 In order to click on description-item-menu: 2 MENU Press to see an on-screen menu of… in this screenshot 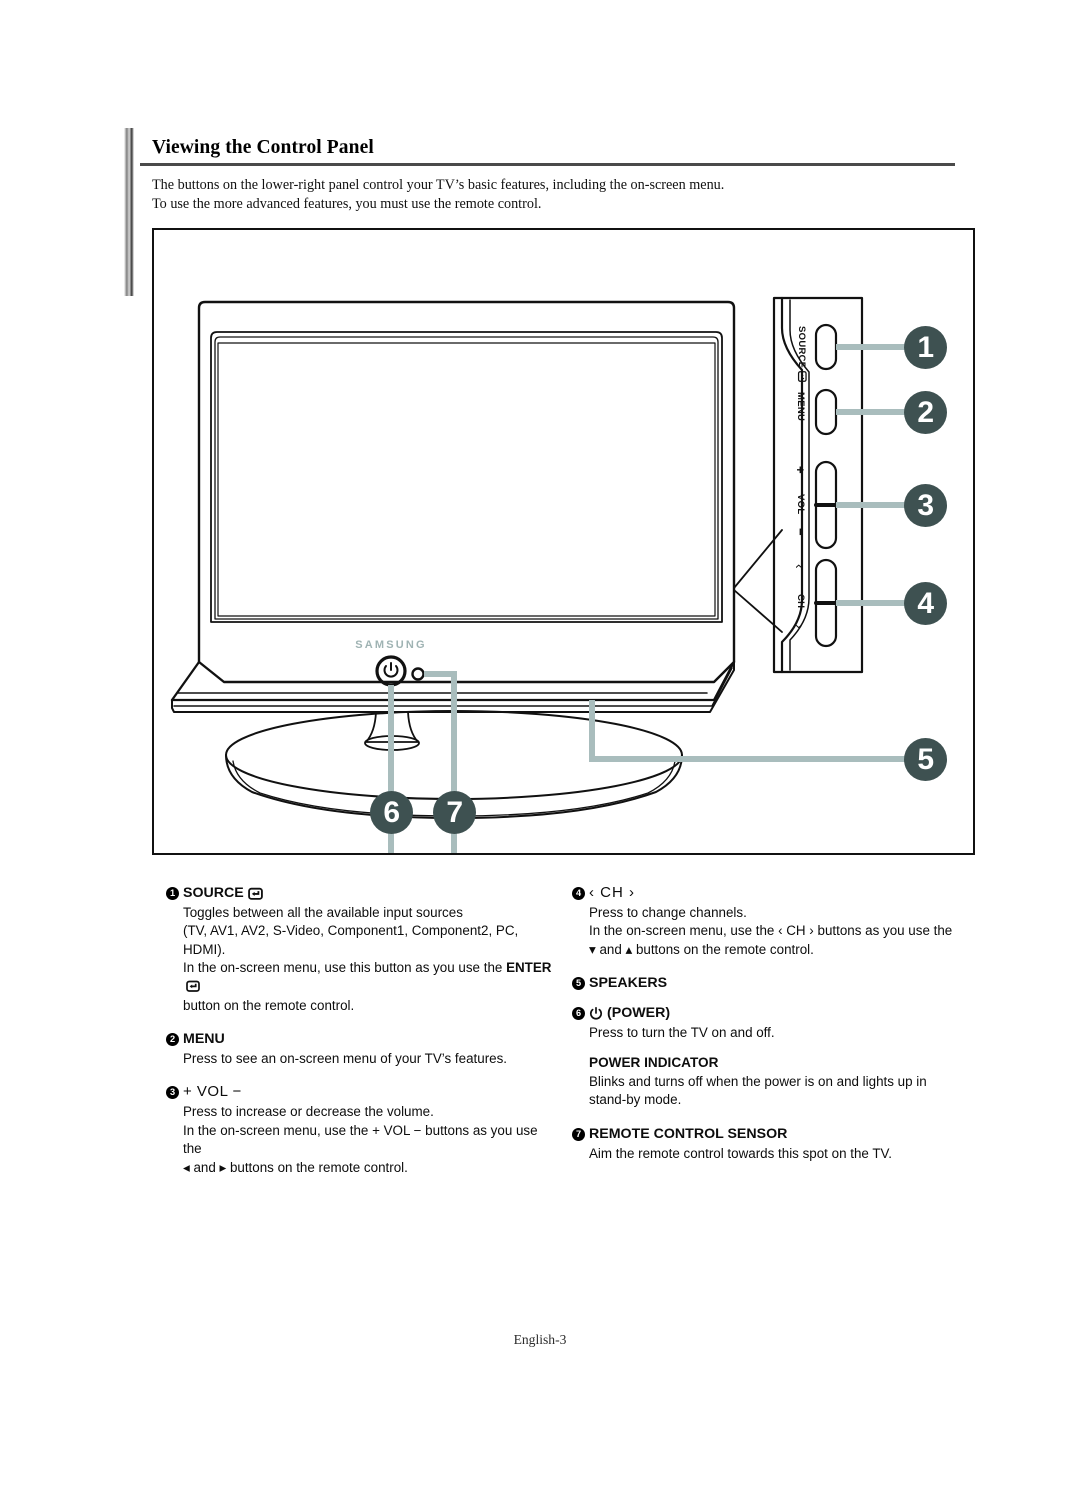, I will do `click(362, 1049)`.